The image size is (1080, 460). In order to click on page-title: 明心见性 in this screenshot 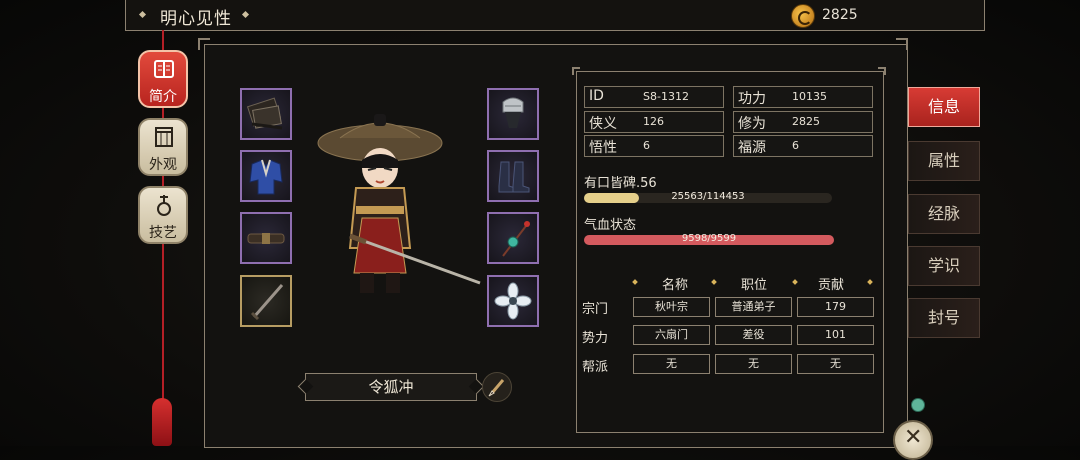, I will do `click(196, 19)`.